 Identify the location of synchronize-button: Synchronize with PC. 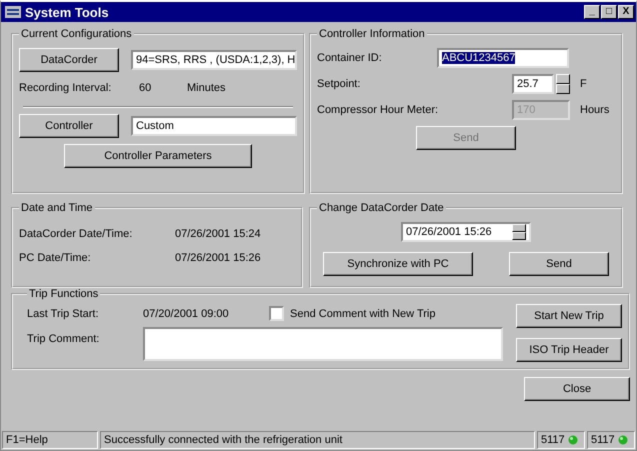
(398, 264).